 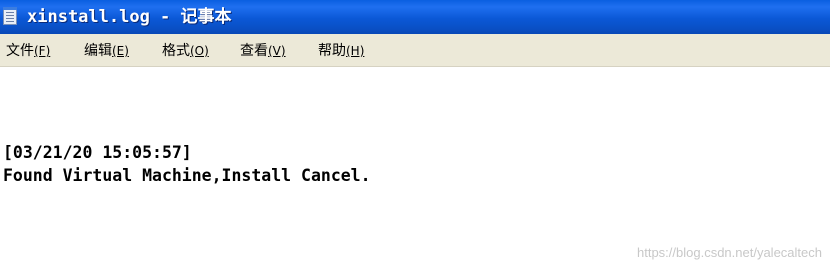 I want to click on menu-format-accelerator: (O), so click(x=199, y=51).